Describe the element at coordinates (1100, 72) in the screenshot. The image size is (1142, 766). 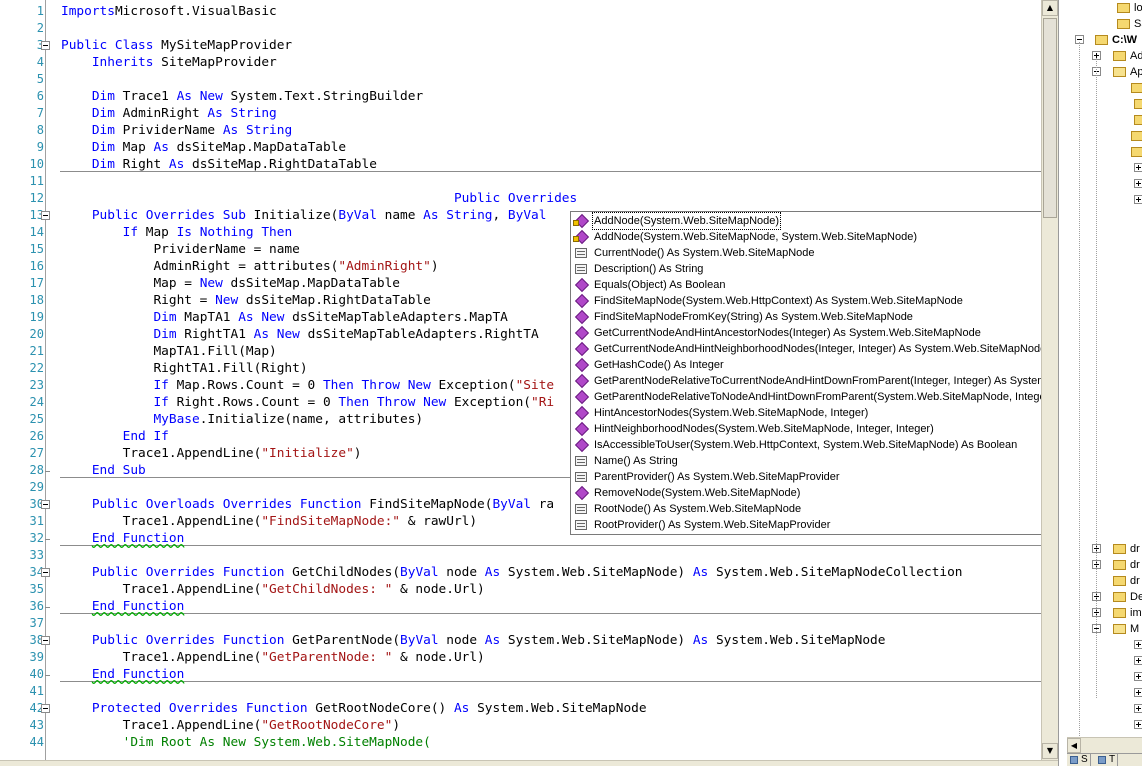
I see `tree-node: Ap` at that location.